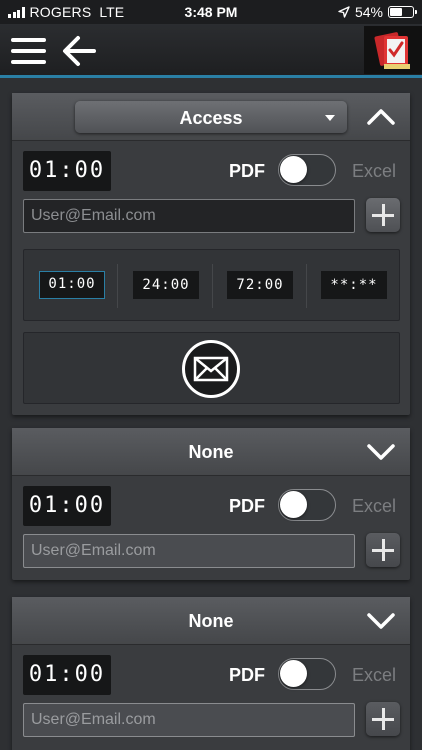  I want to click on battery-icon, so click(402, 12).